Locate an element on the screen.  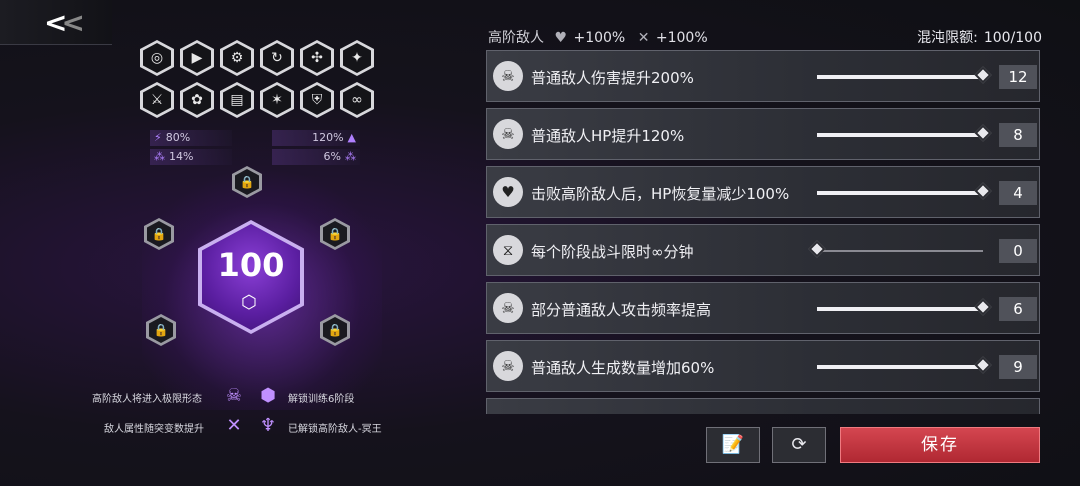
mutation-slot-frame: ✦ is located at coordinates (357, 58).